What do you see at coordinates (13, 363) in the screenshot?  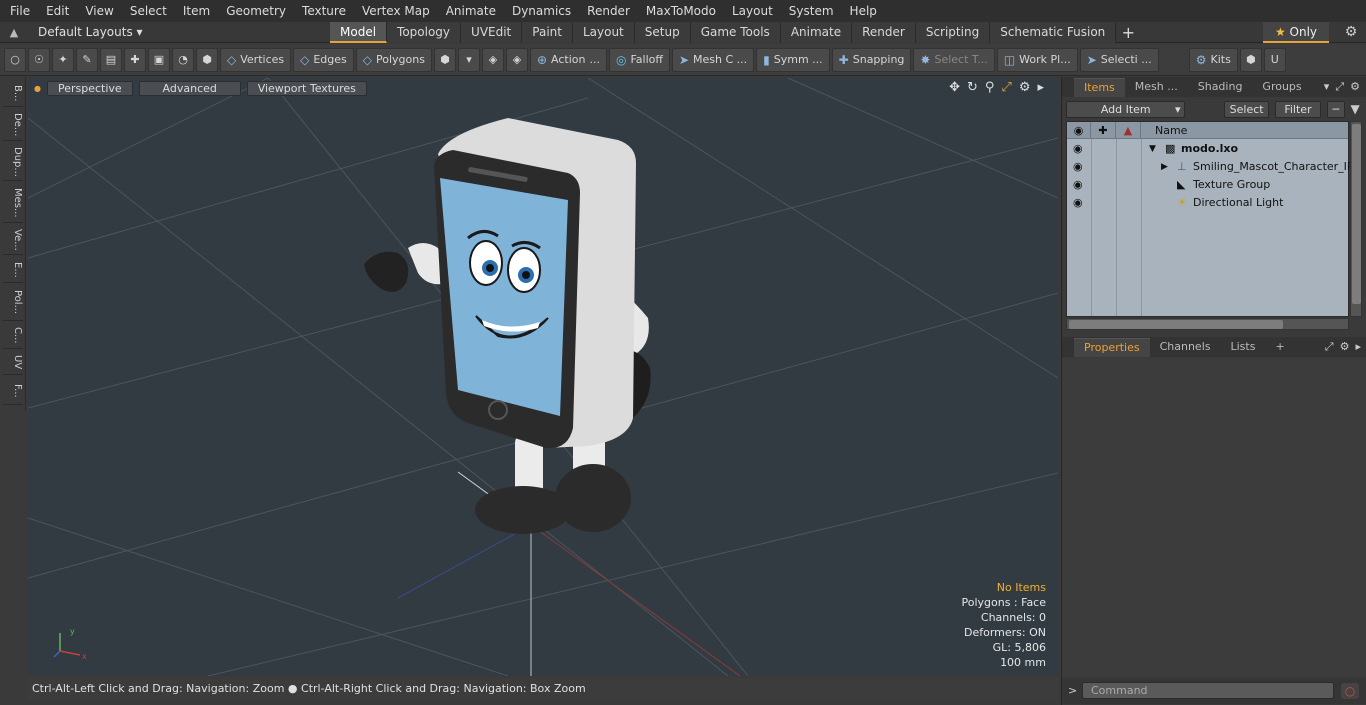 I see `strip-tab-uv: UV` at bounding box center [13, 363].